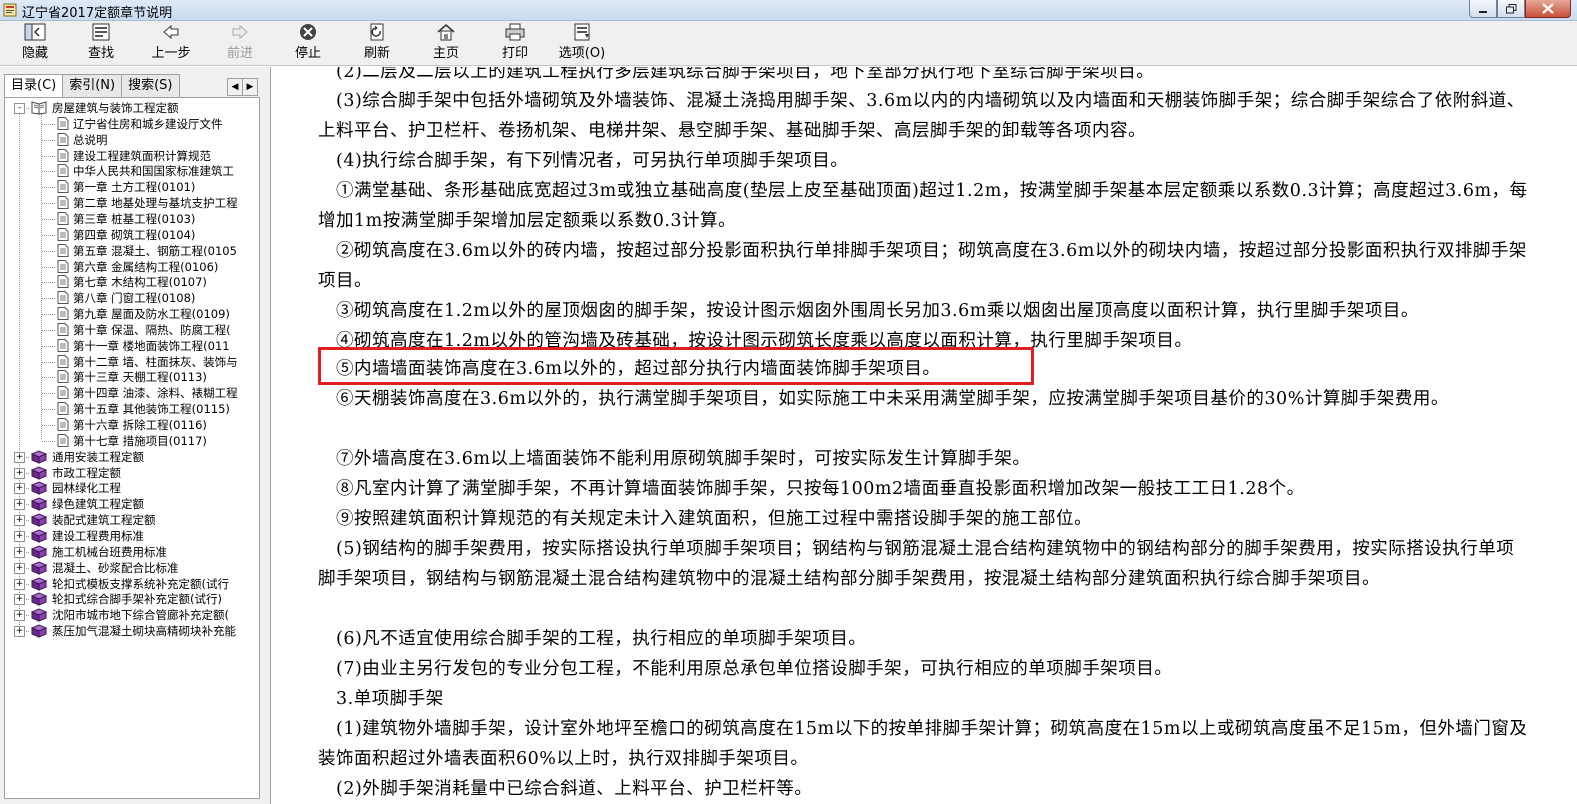 This screenshot has width=1577, height=804. I want to click on stop-button: 停止, so click(308, 43).